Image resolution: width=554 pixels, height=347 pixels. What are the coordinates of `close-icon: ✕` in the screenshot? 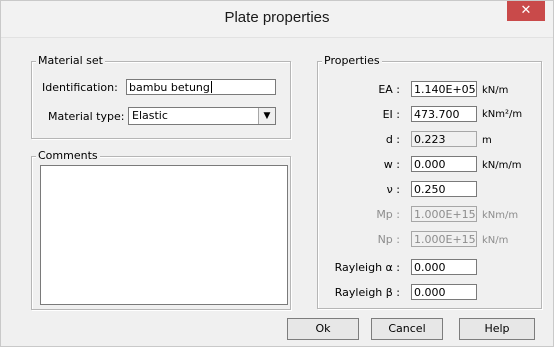 It's located at (526, 10).